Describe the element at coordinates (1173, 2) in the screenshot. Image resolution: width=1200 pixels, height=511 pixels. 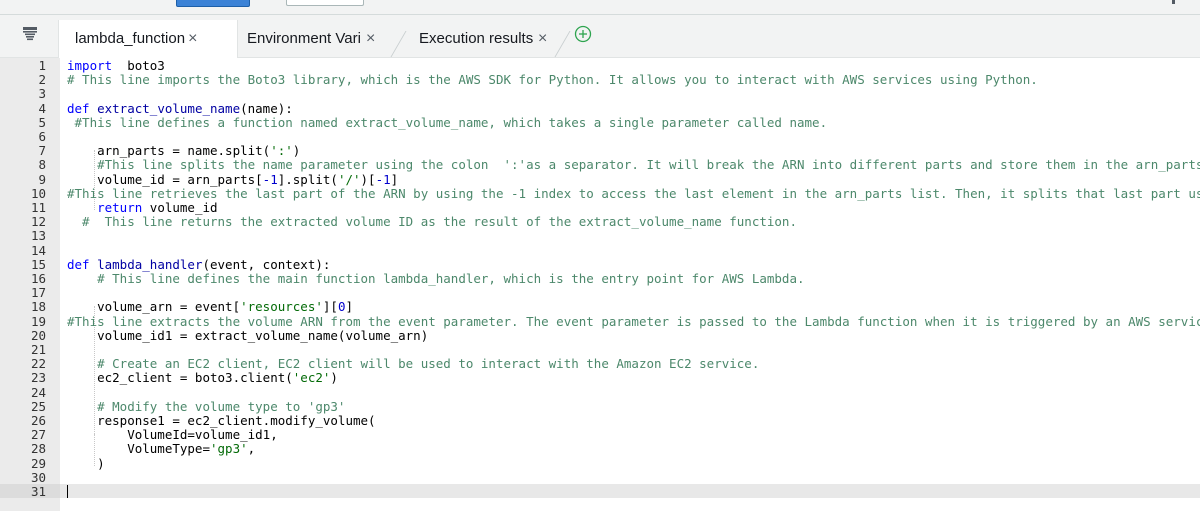
I see `toolbar-edge-mark` at that location.